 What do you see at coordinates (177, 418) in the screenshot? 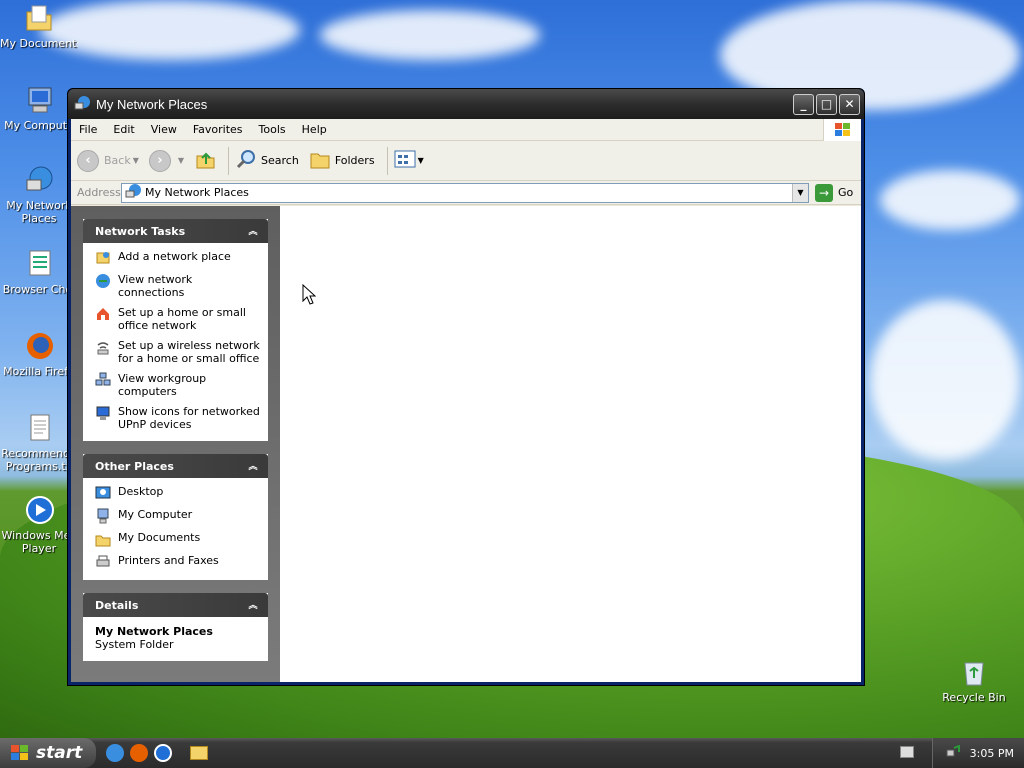
I see `task-show-upnp-icons: Show icons for networked UPnP devices` at bounding box center [177, 418].